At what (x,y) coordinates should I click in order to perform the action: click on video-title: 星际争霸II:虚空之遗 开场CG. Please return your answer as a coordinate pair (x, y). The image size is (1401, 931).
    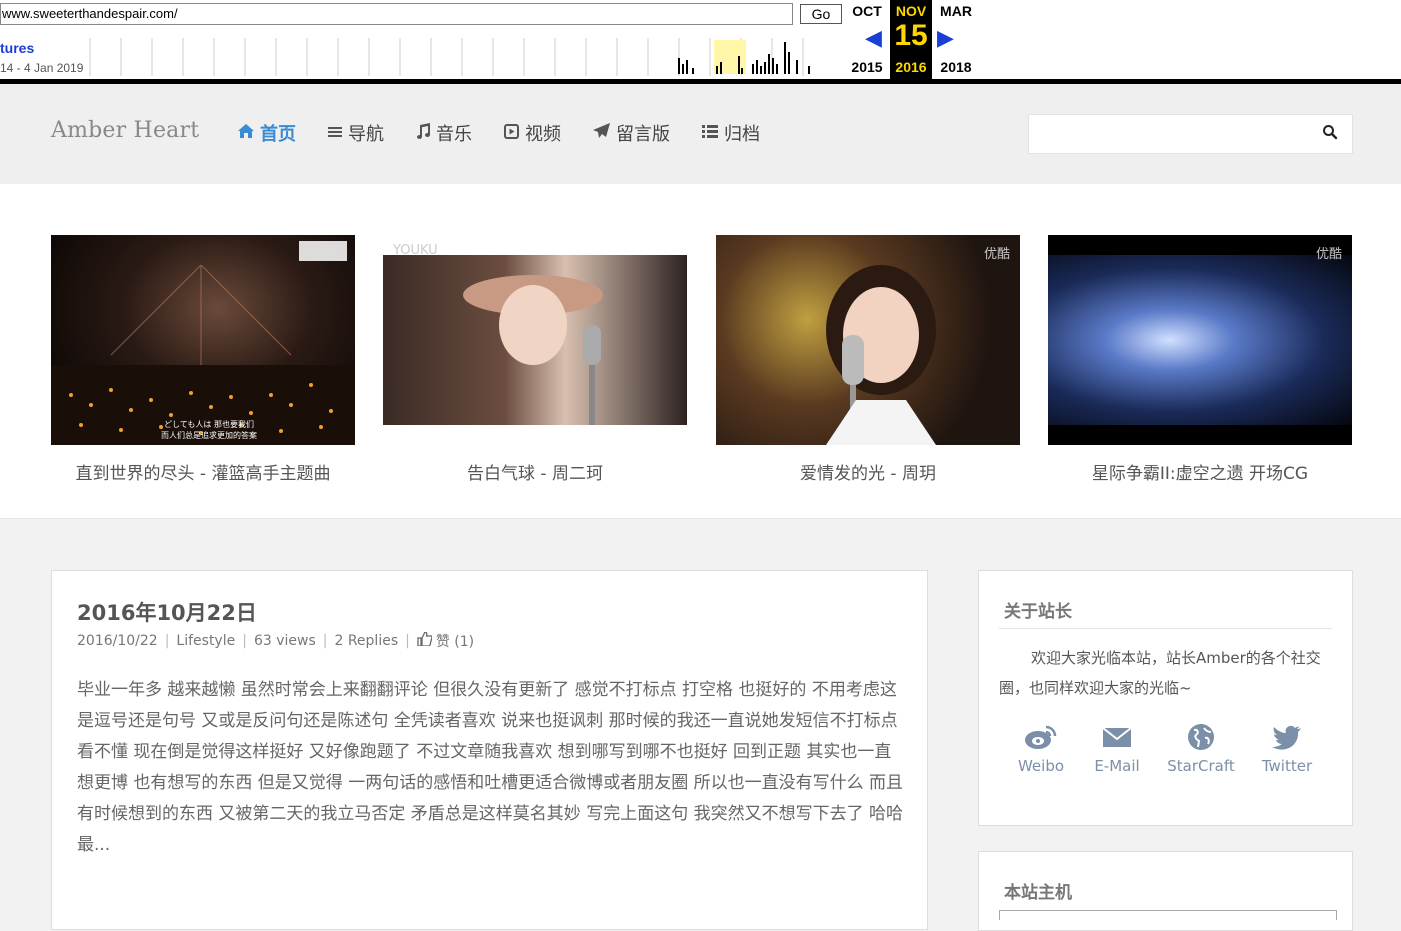
    Looking at the image, I should click on (1200, 471).